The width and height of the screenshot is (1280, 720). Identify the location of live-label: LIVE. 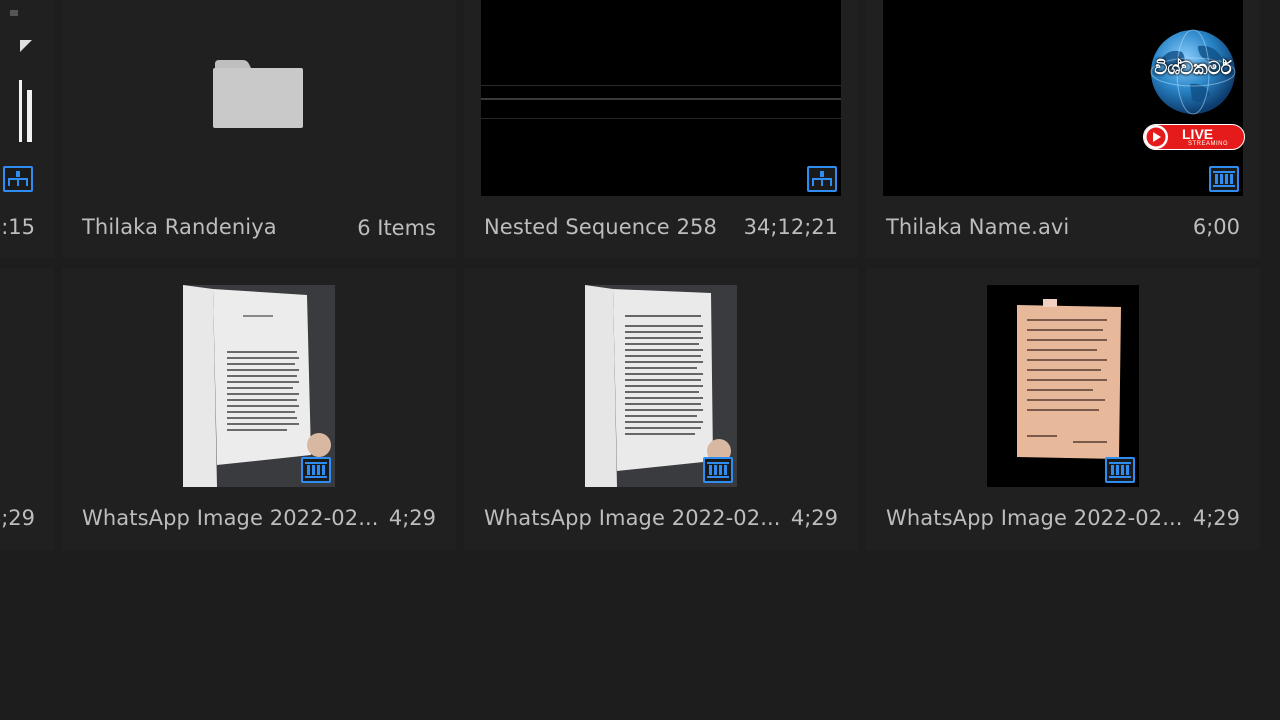
(1198, 134).